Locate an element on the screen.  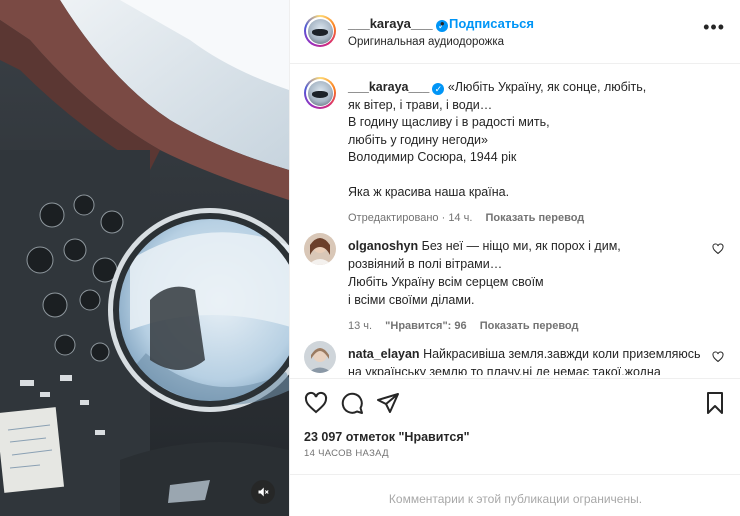
mute-toggle-button is located at coordinates (263, 492).